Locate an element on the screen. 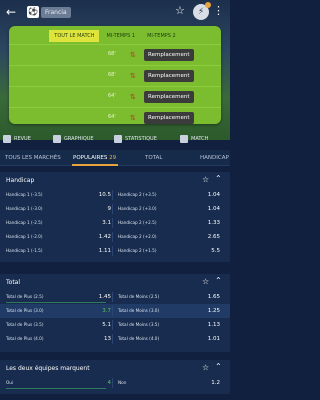 This screenshot has width=320, height=400. tool-chart: GRAPHIQUE is located at coordinates (73, 139).